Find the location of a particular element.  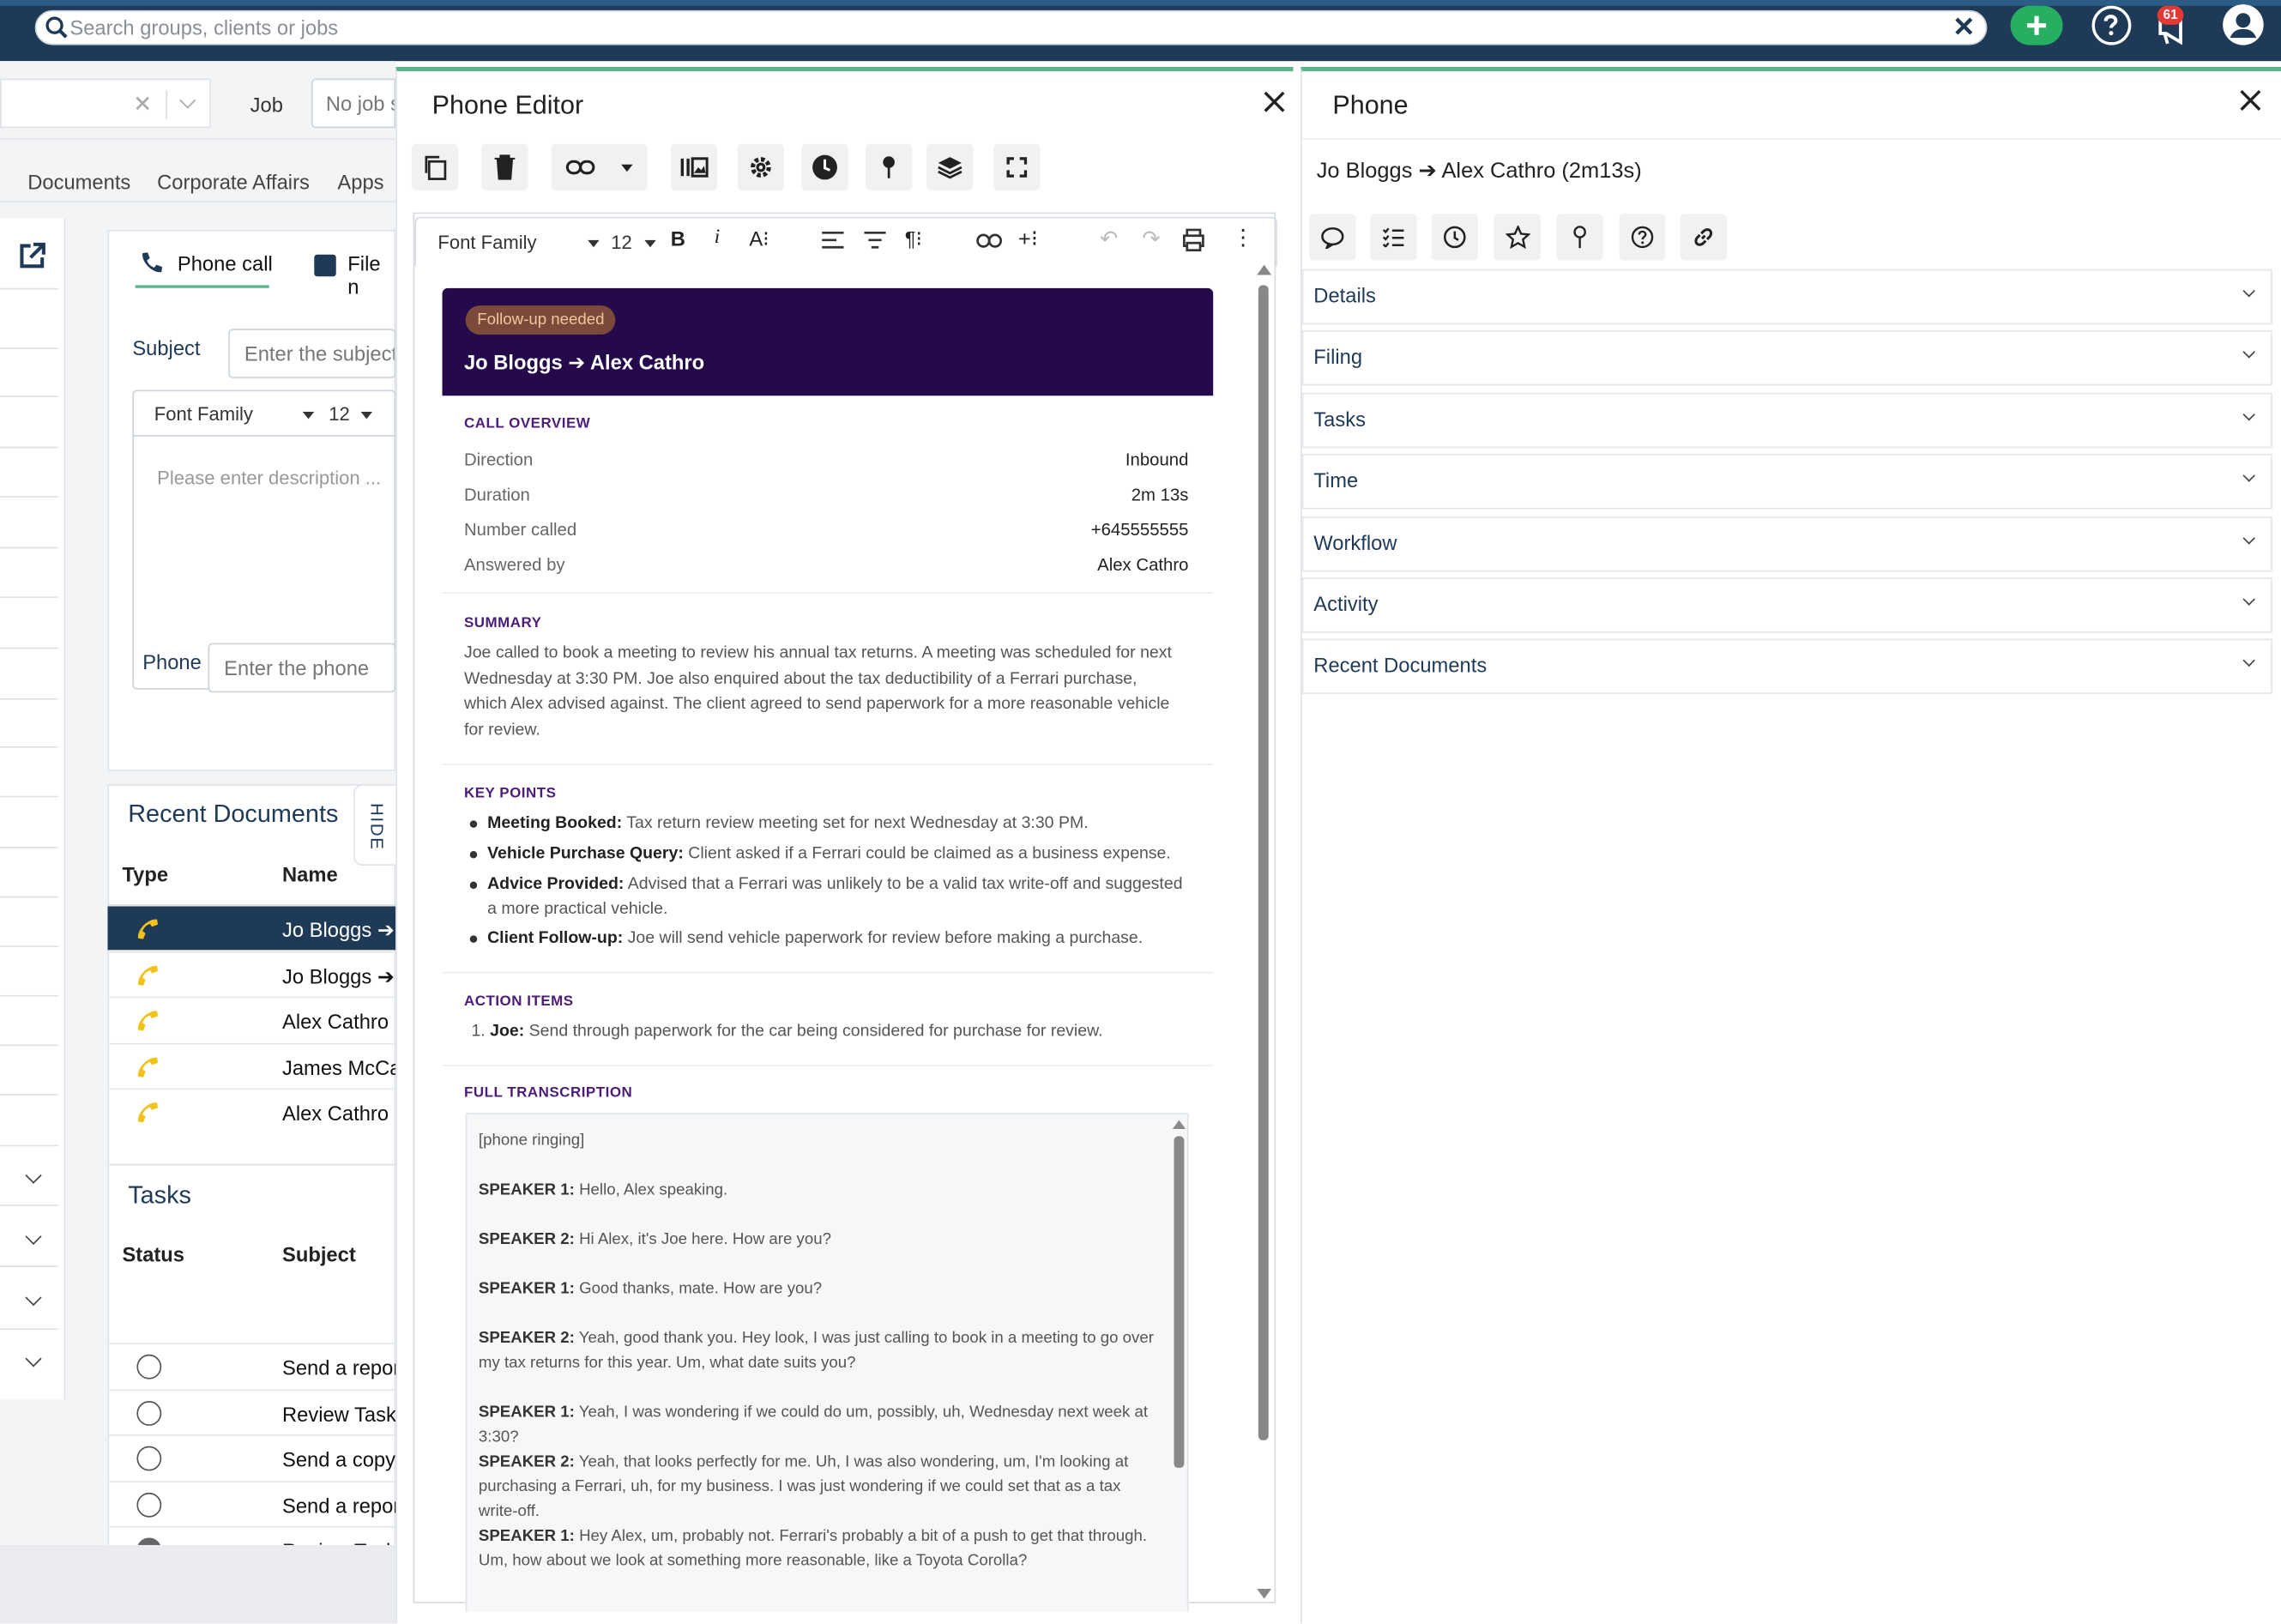

star-icon is located at coordinates (1517, 237).